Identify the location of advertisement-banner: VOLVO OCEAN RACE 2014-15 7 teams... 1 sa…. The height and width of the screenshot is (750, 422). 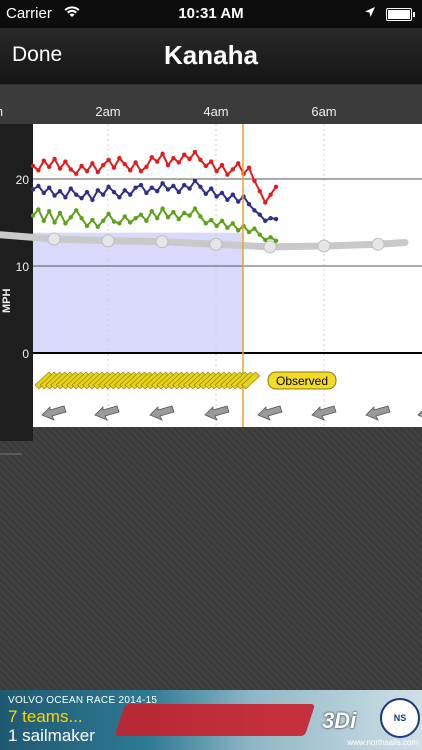
(211, 720).